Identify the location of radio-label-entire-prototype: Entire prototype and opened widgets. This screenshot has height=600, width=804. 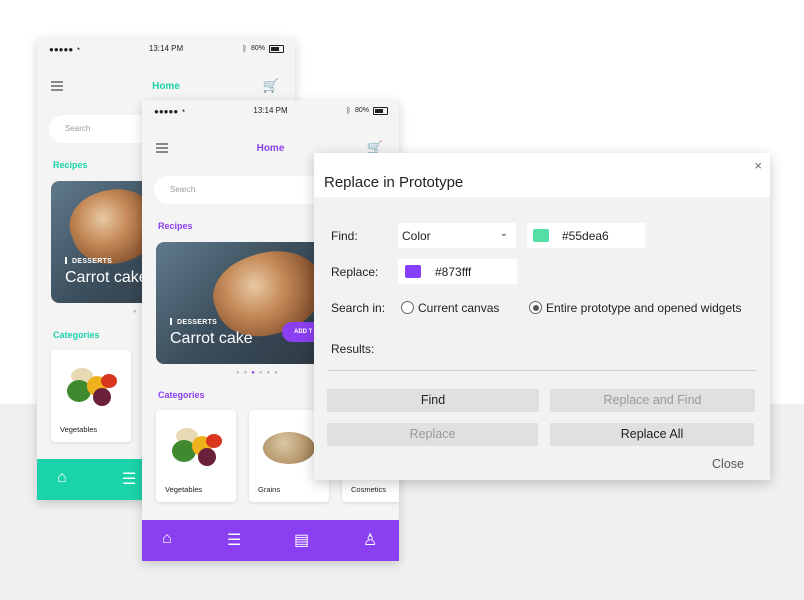
(643, 308).